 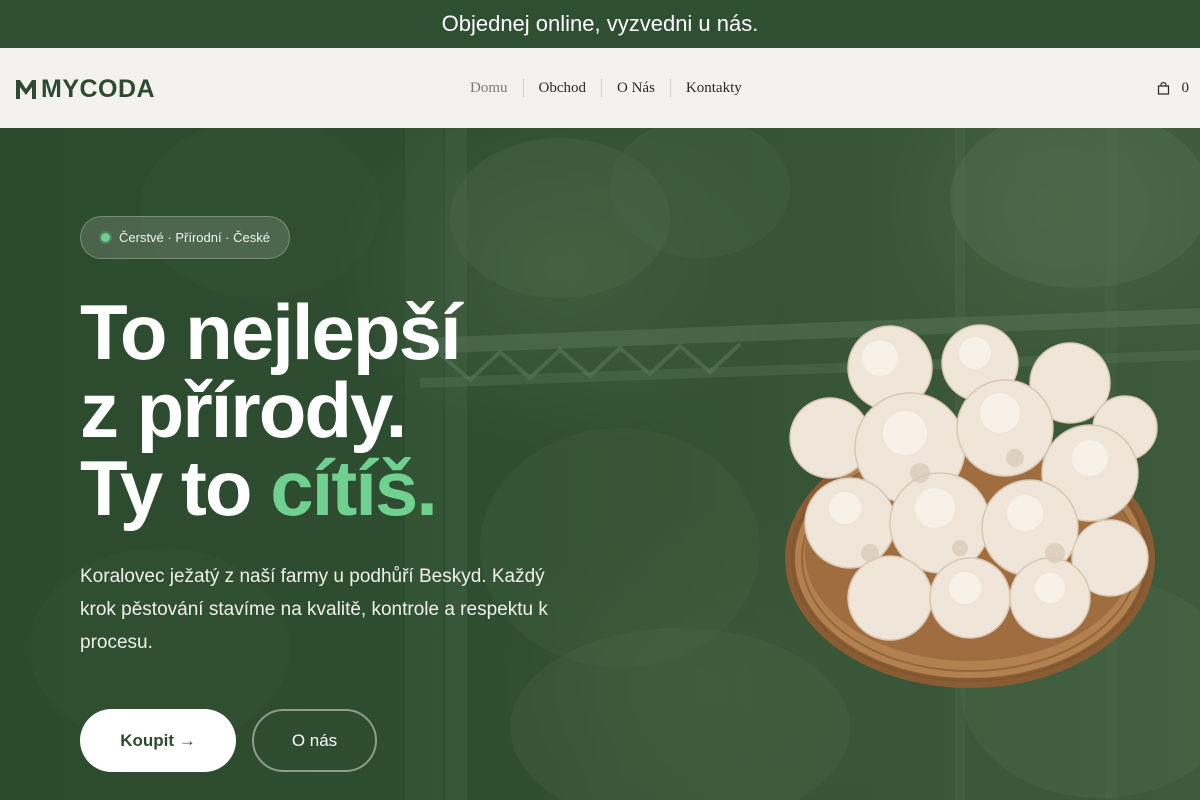 I want to click on headline-line-3-prefix: Ty to, so click(x=166, y=488).